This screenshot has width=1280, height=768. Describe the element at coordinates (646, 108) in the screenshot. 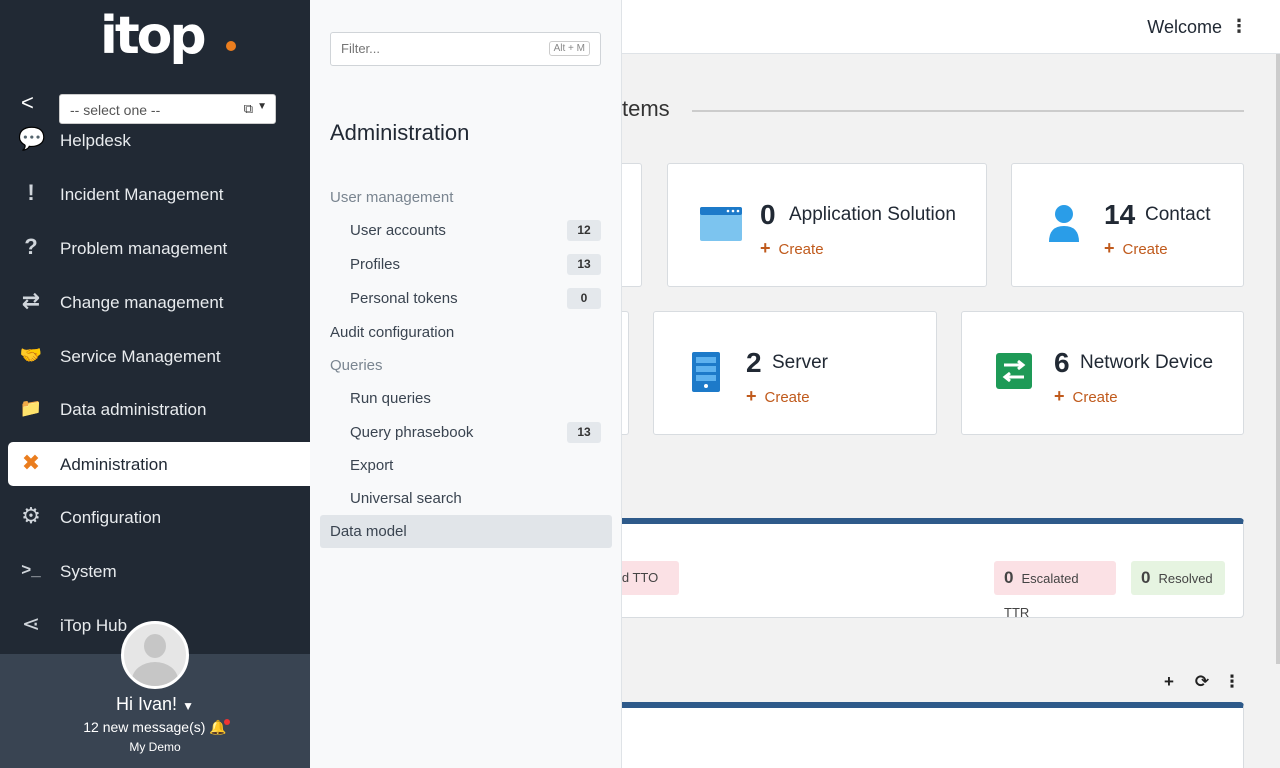

I see `section-title: tems` at that location.